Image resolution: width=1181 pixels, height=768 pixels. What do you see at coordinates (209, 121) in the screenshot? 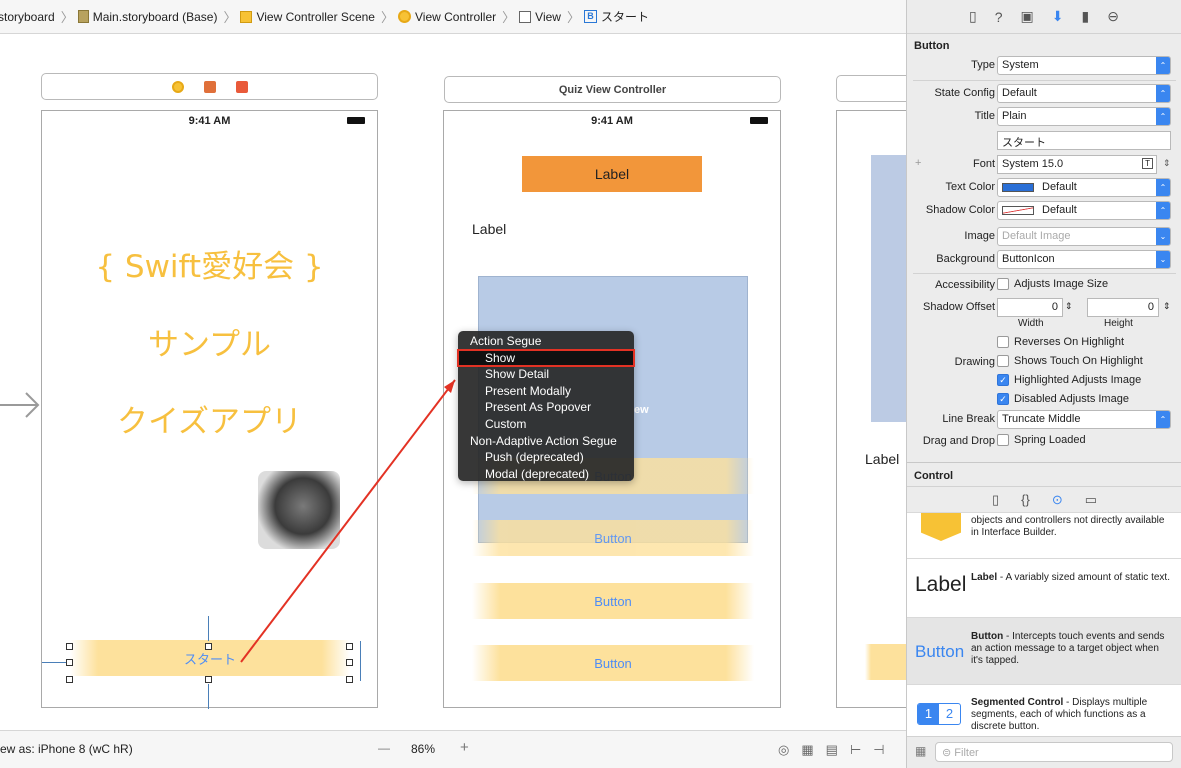
I see `status-bar: 9:41 AM` at bounding box center [209, 121].